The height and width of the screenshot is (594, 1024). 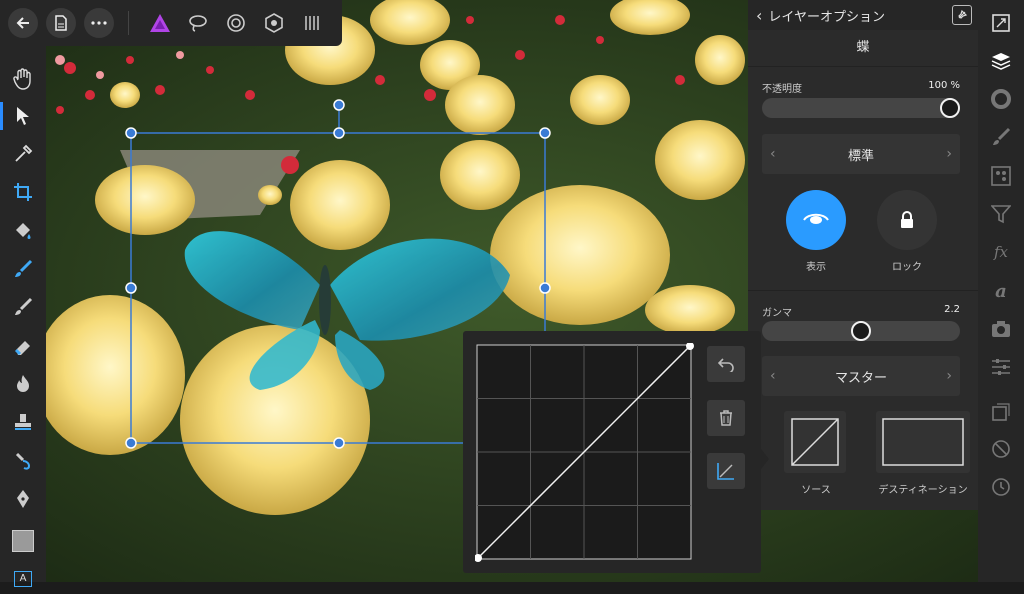 I want to click on color-icon, so click(x=1001, y=99).